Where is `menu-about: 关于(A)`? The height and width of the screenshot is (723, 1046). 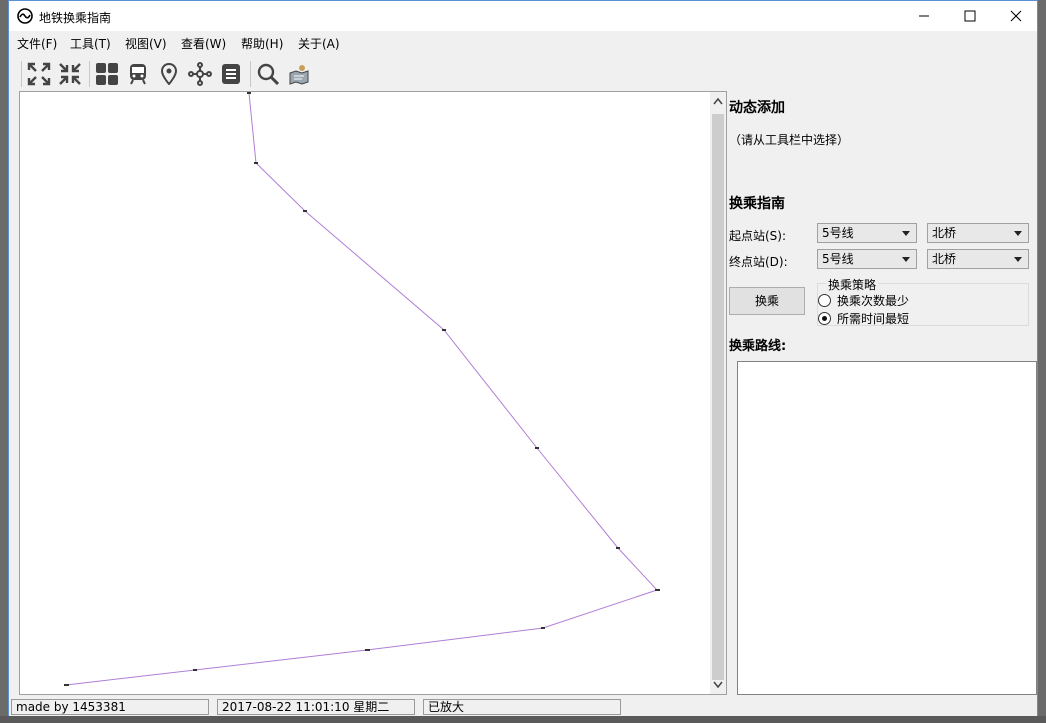
menu-about: 关于(A) is located at coordinates (319, 43).